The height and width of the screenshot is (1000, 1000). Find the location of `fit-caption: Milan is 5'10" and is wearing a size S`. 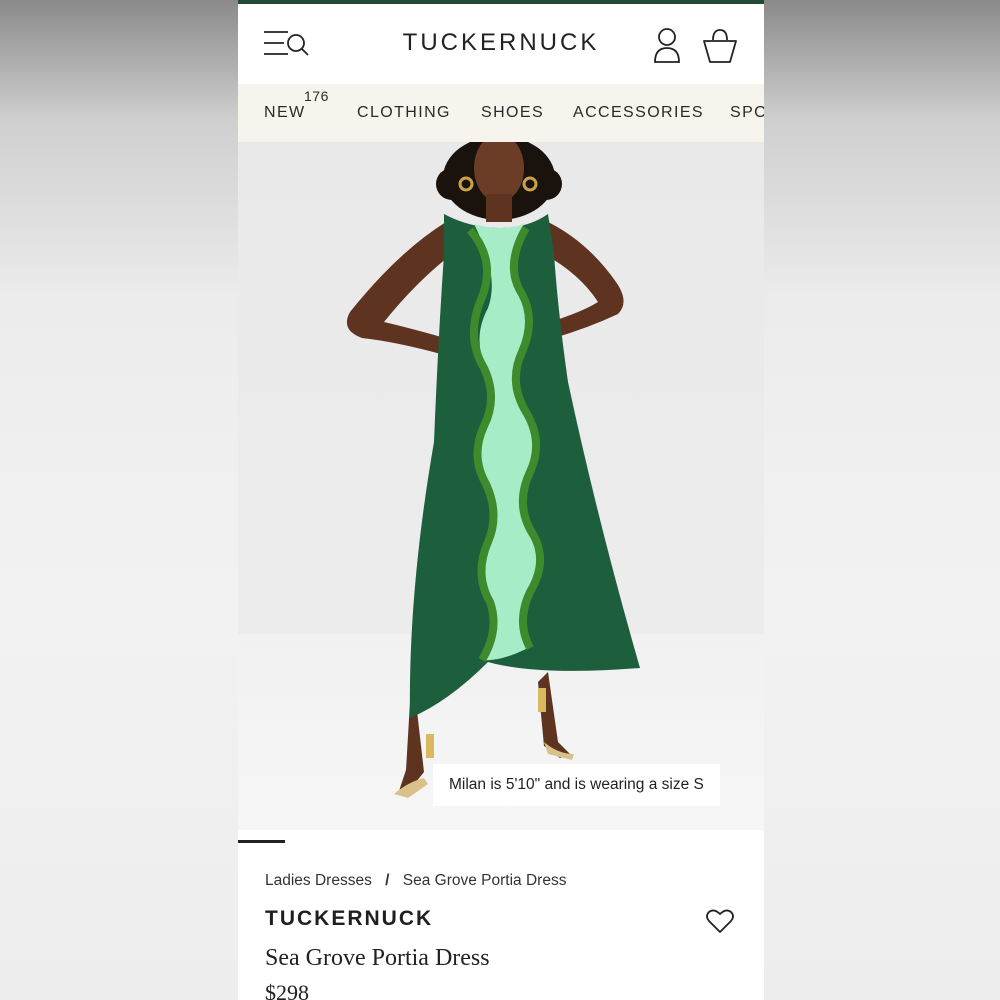

fit-caption: Milan is 5'10" and is wearing a size S is located at coordinates (576, 785).